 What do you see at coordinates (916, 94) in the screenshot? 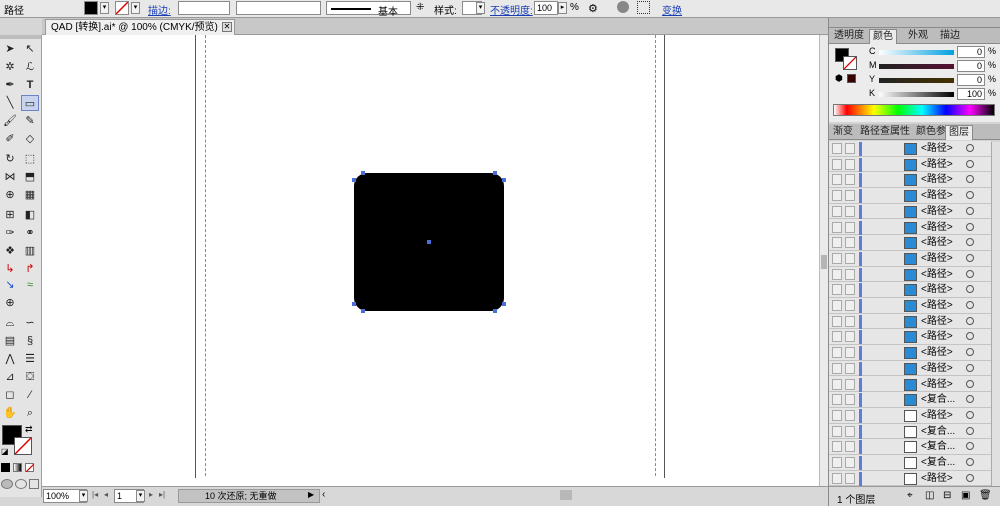
I see `slider-track-k` at bounding box center [916, 94].